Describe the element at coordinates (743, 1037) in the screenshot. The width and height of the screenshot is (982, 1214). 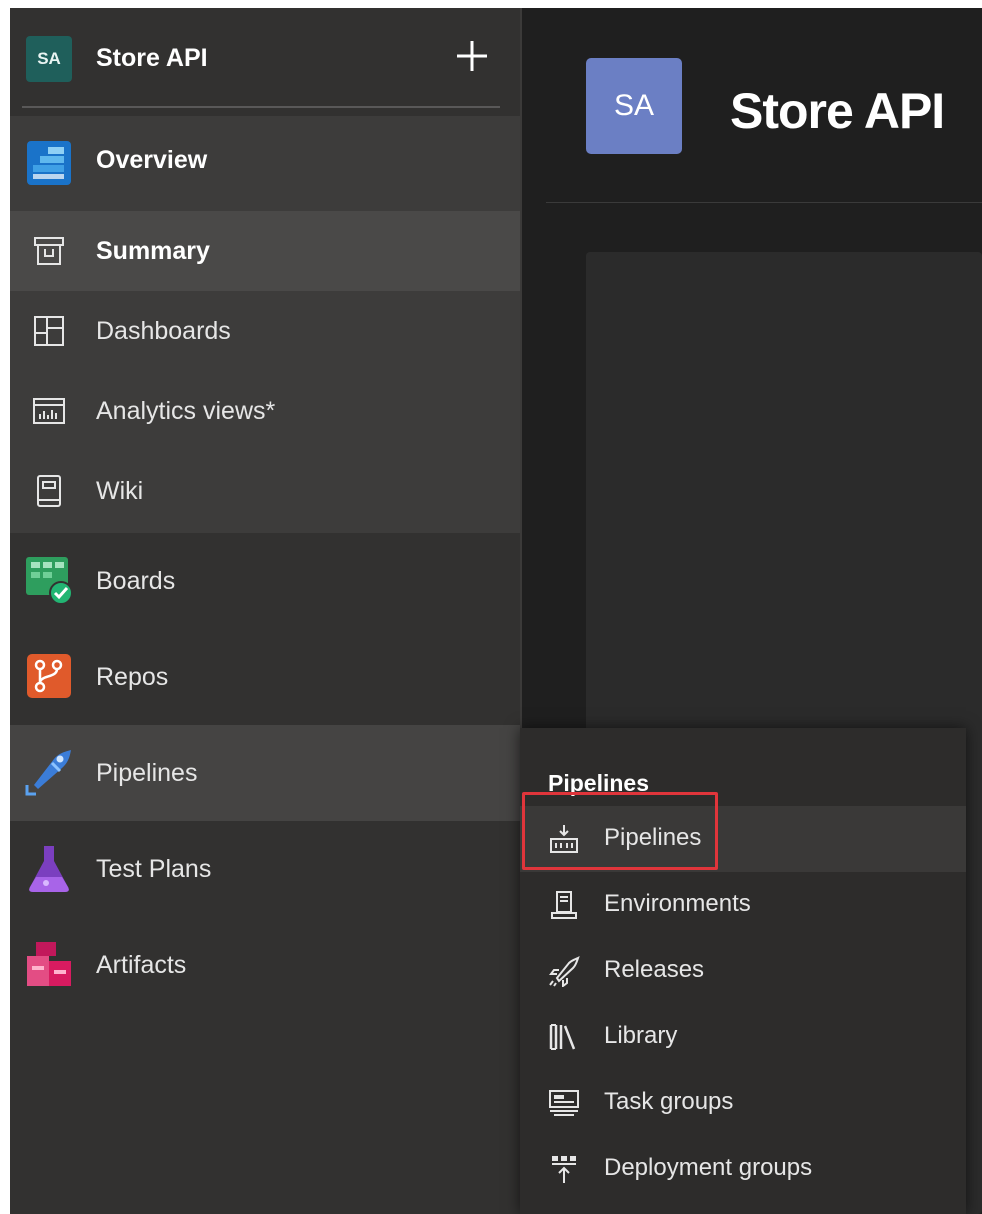
I see `flyout-item-library: Library` at that location.